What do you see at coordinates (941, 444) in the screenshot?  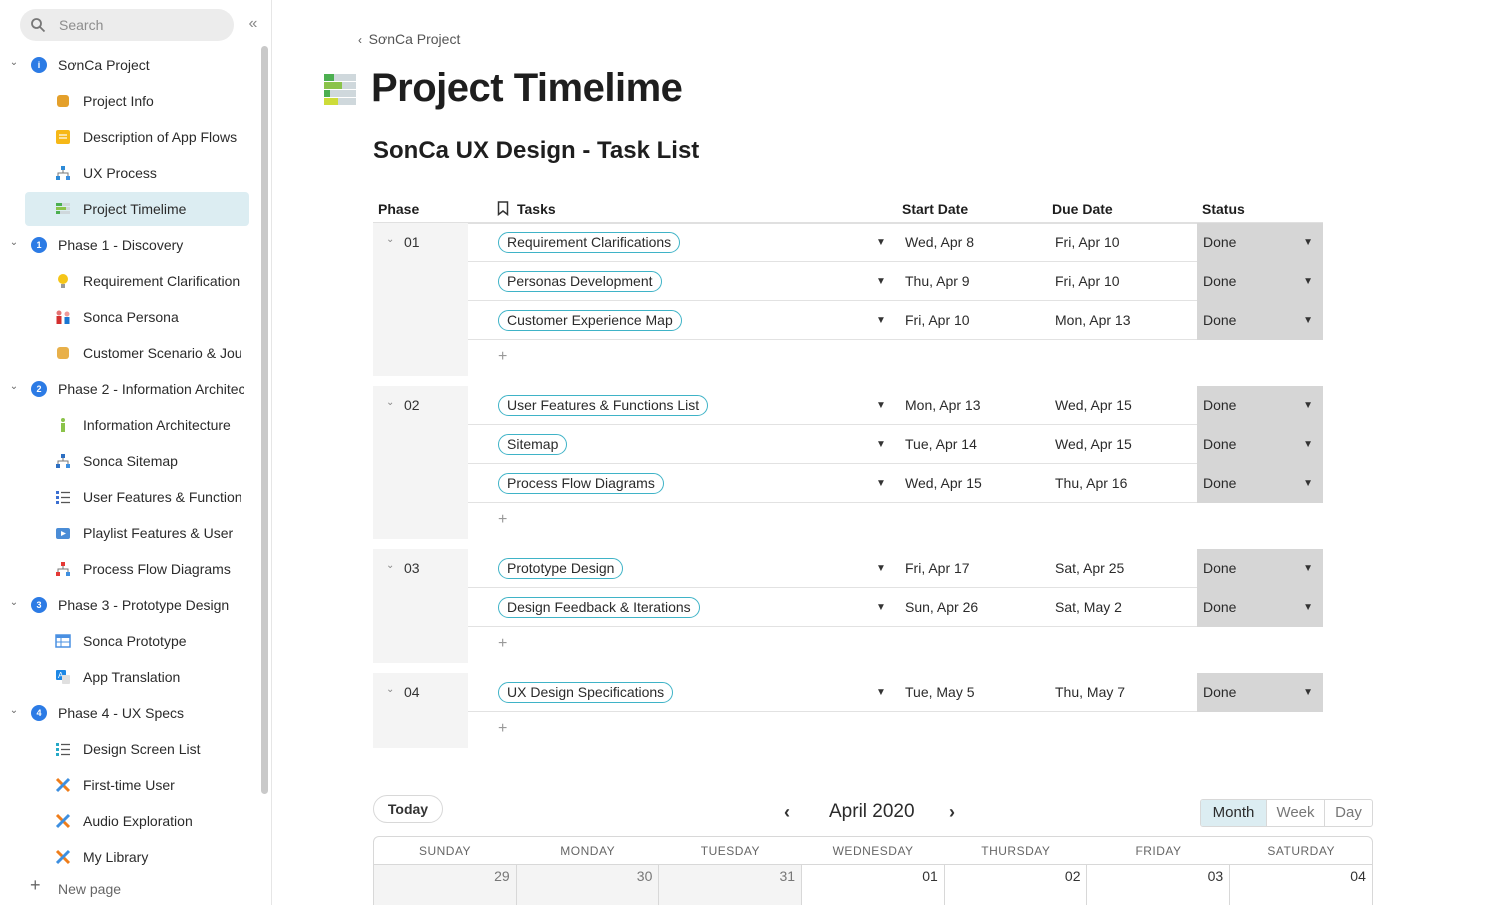 I see `start-date: Tue, Apr 14` at bounding box center [941, 444].